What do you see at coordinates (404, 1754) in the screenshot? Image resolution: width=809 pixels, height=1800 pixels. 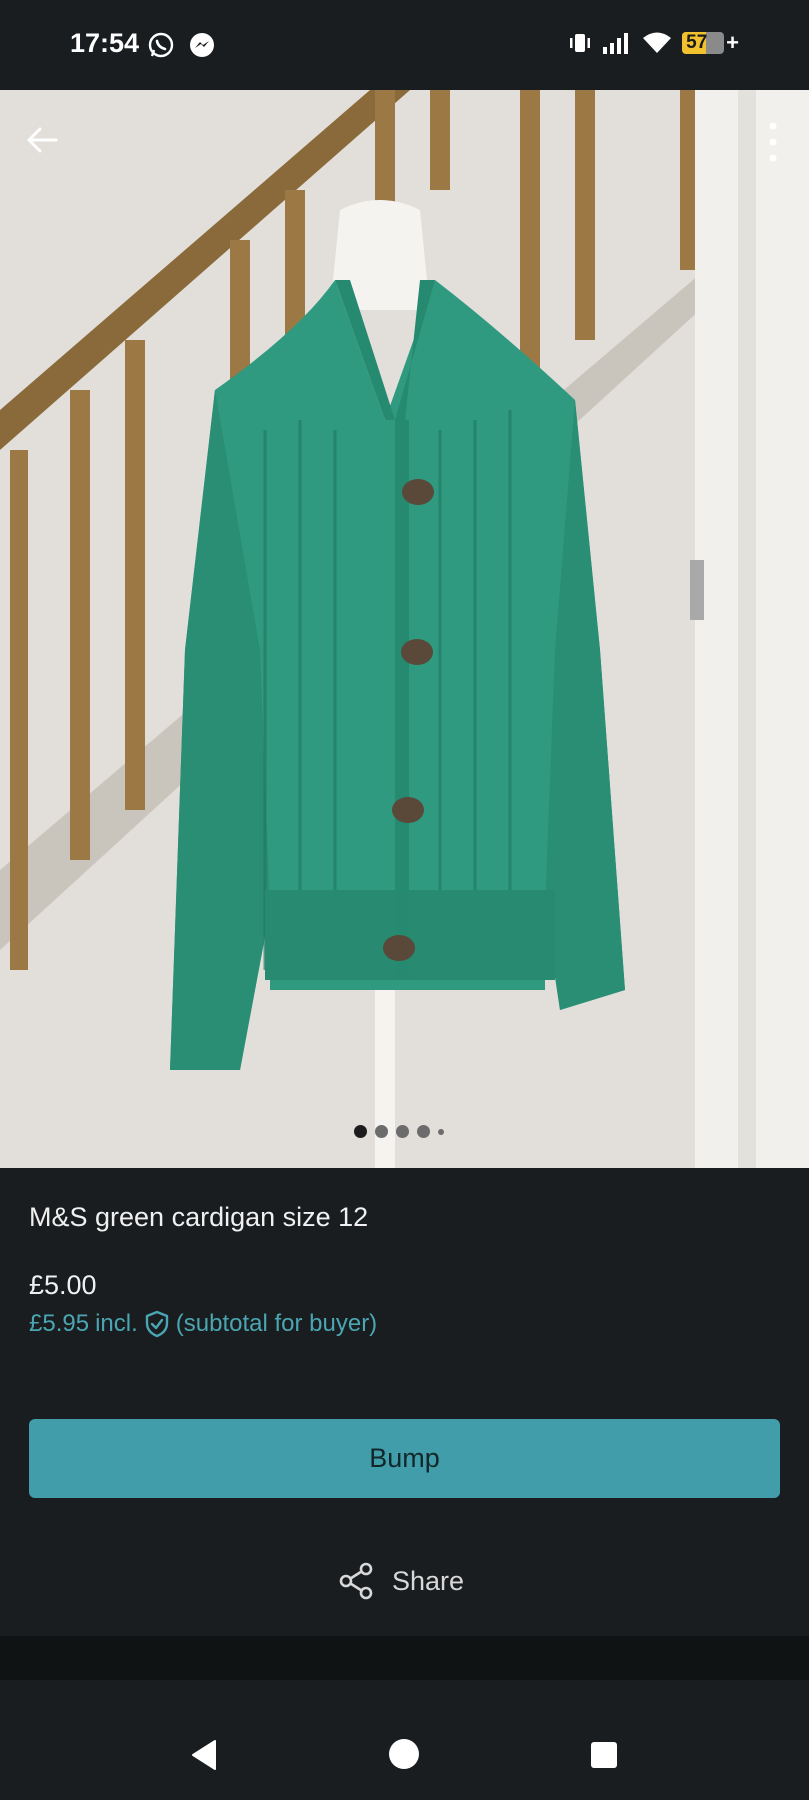 I see `nav-home-icon` at bounding box center [404, 1754].